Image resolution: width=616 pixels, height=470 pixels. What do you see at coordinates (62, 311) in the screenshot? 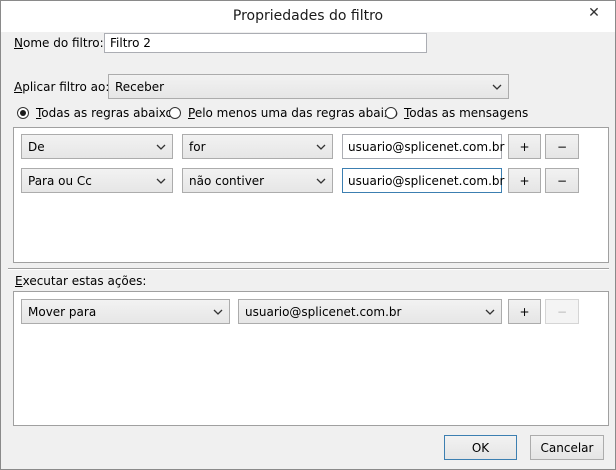
I see `action-1-type-value: Mover para` at bounding box center [62, 311].